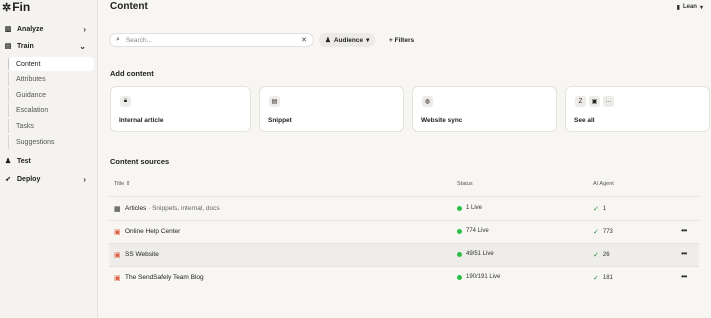  I want to click on logo-text: Fin, so click(21, 7).